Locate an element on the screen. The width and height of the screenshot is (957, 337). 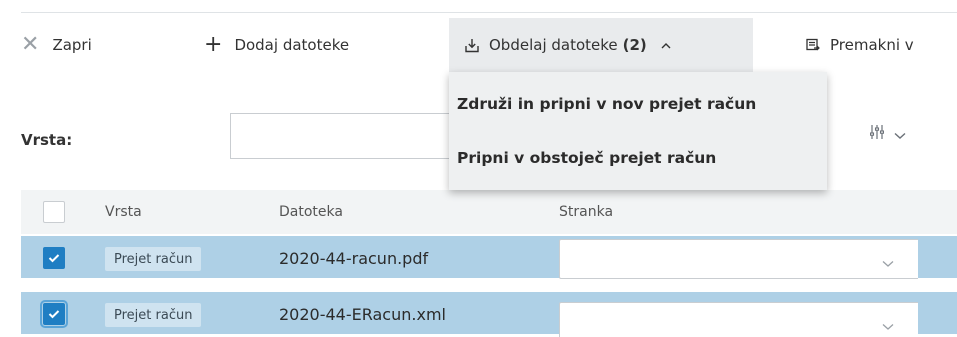
add-files-label: Dodaj datoteke is located at coordinates (292, 45).